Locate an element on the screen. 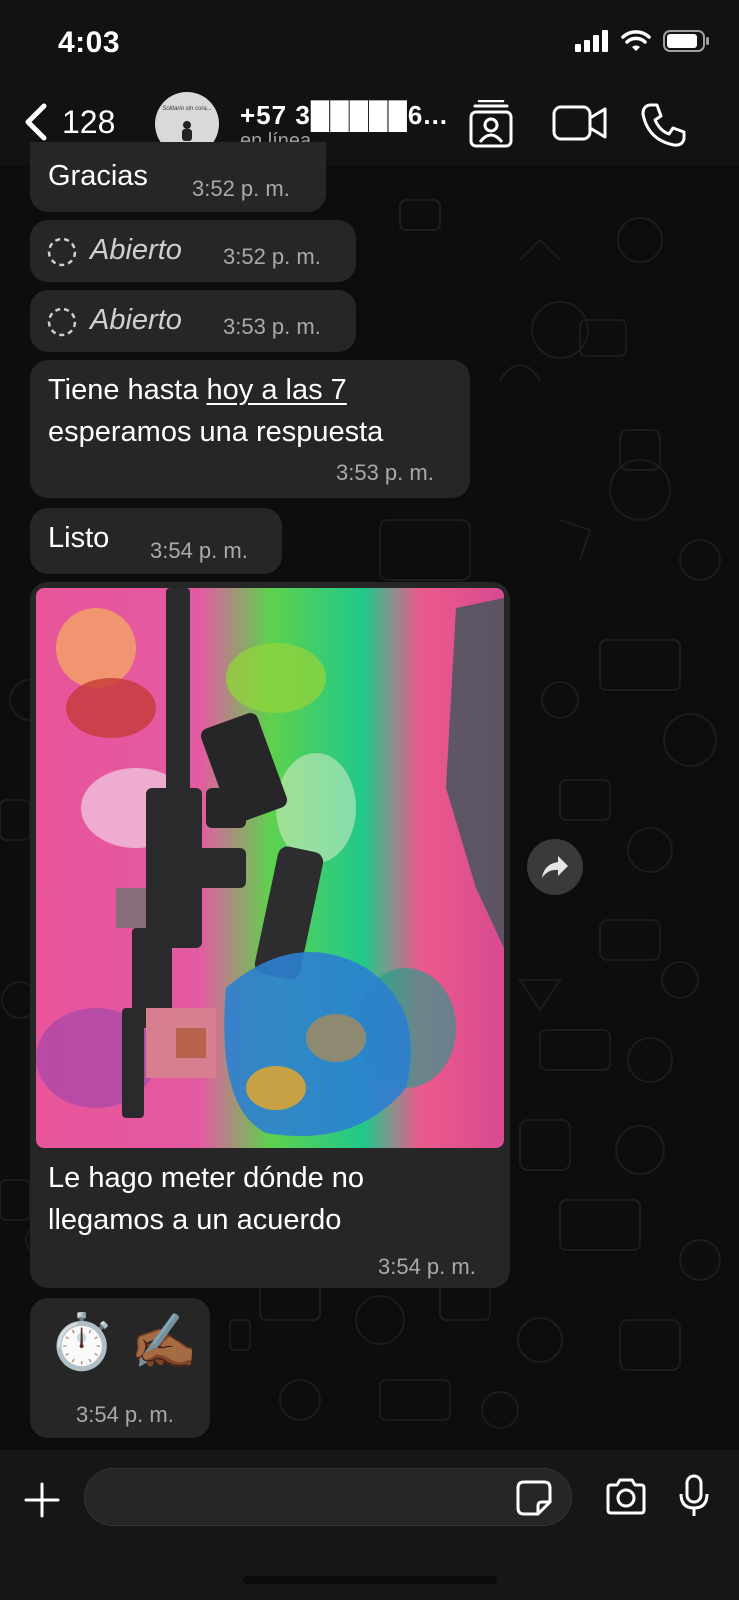  video-camera-icon is located at coordinates (580, 123).